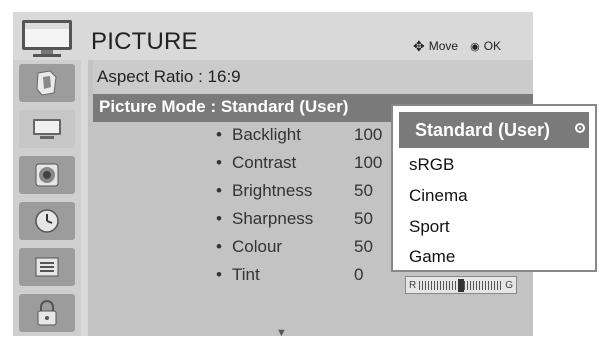 The width and height of the screenshot is (599, 339). Describe the element at coordinates (281, 333) in the screenshot. I see `scroll-down-icon: ▼` at that location.